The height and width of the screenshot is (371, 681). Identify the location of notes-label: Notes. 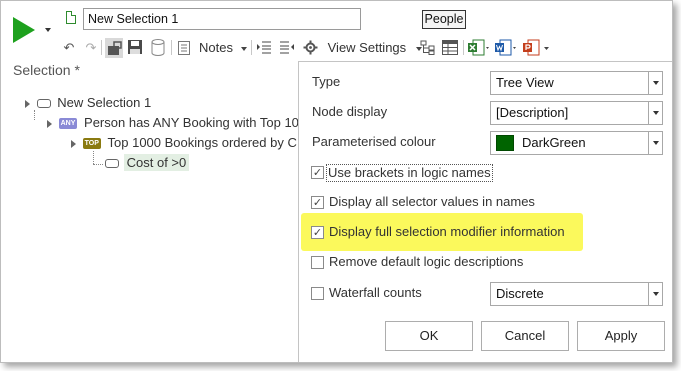
(216, 47).